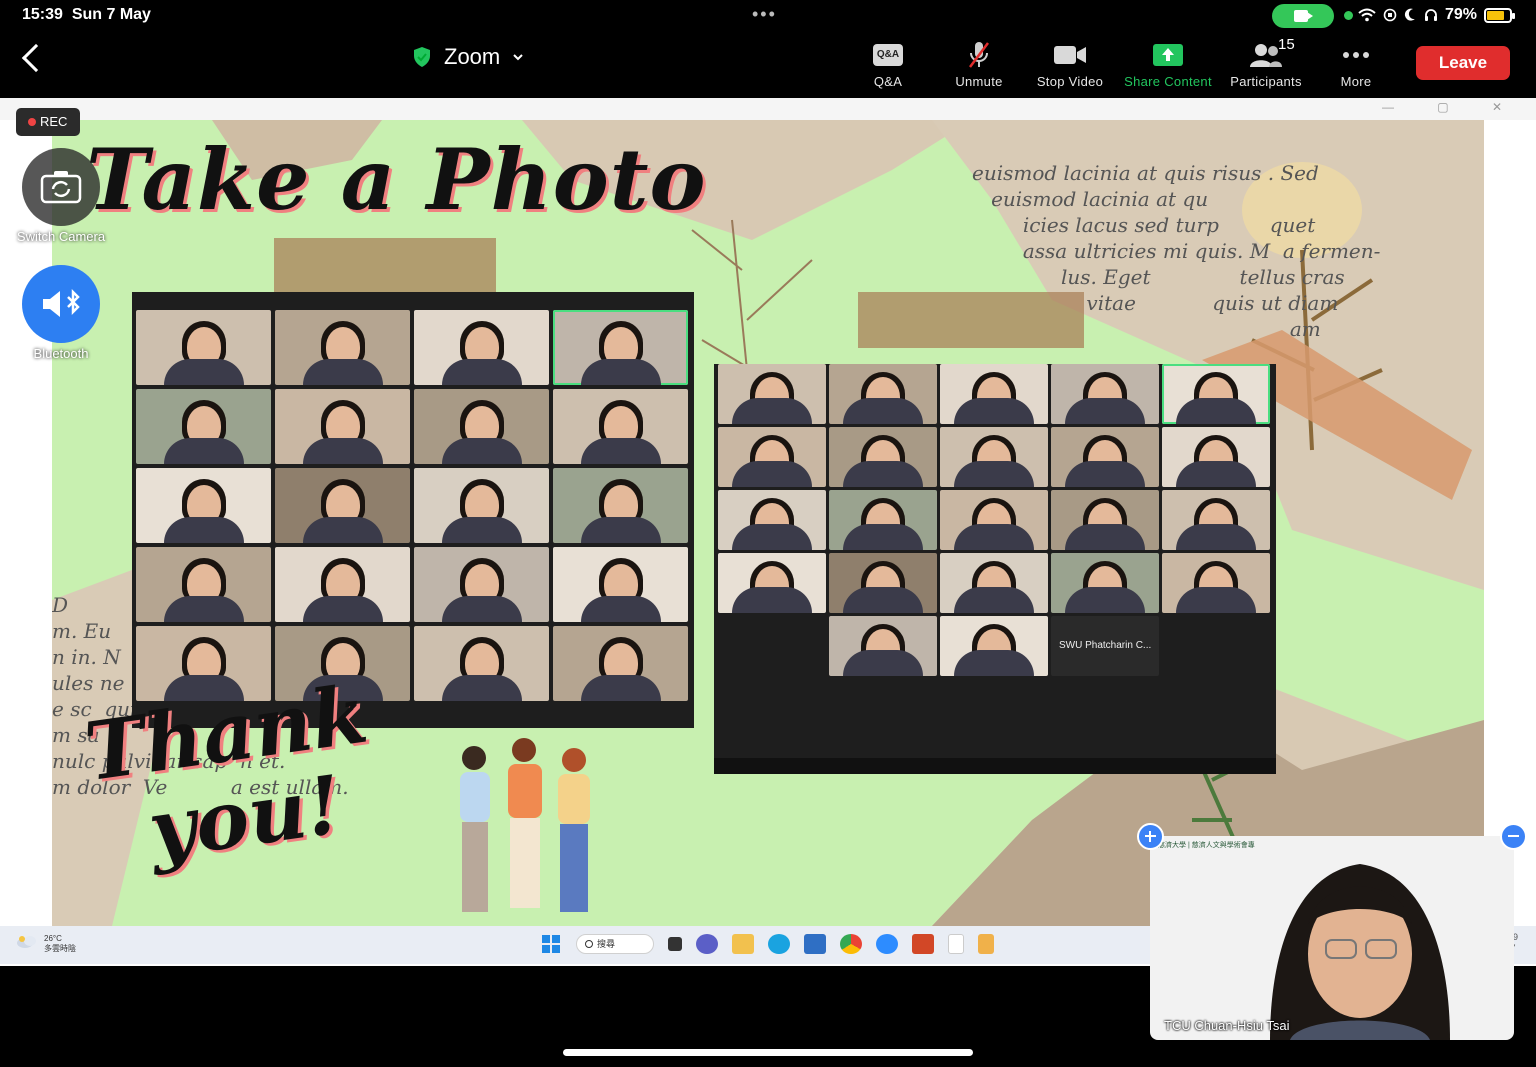  I want to click on tape-decoration, so click(385, 267).